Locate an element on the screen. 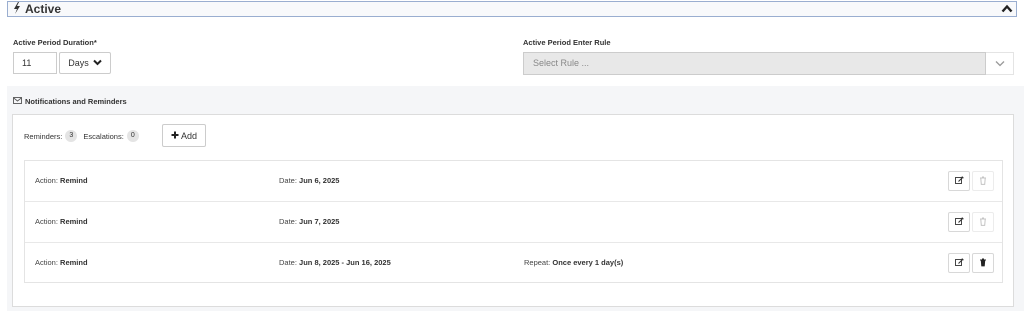  date-cell: Date: Jun 8, 2025 - Jun 16, 2025 is located at coordinates (335, 262).